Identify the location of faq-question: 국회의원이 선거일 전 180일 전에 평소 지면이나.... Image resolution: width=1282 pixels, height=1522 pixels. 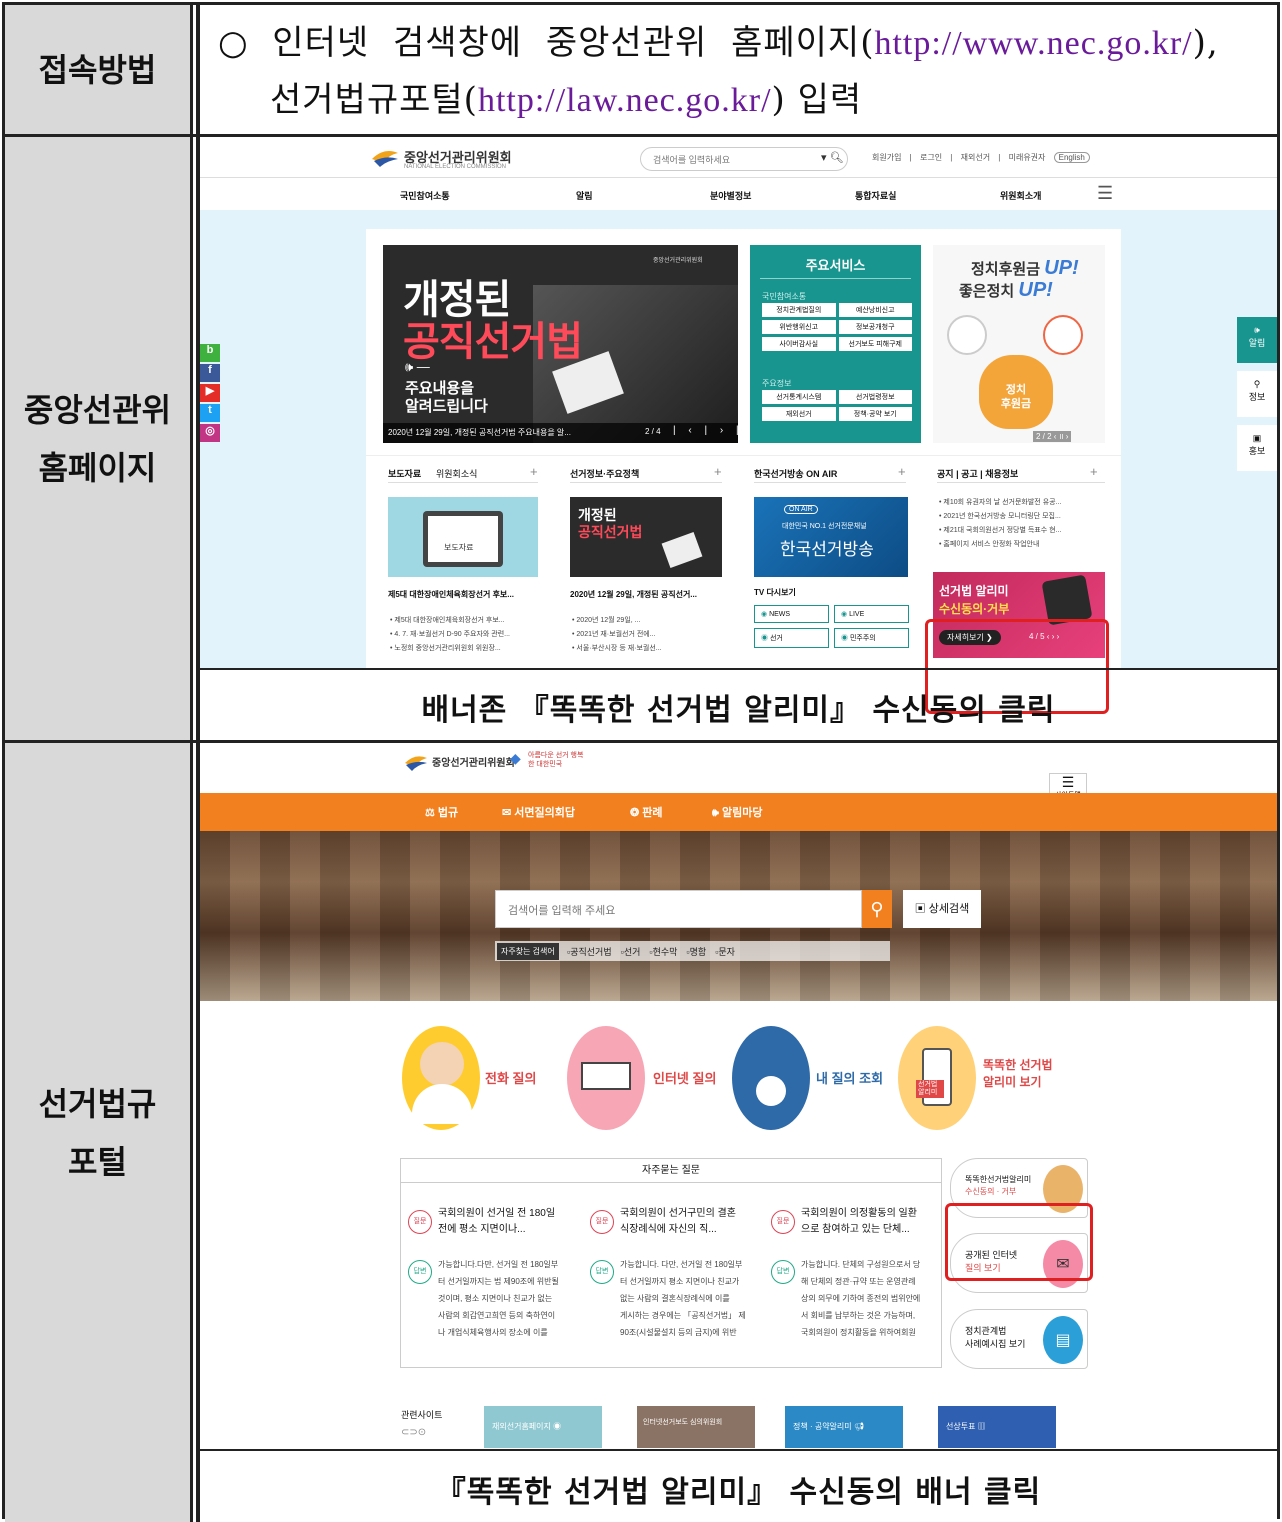
(496, 1222).